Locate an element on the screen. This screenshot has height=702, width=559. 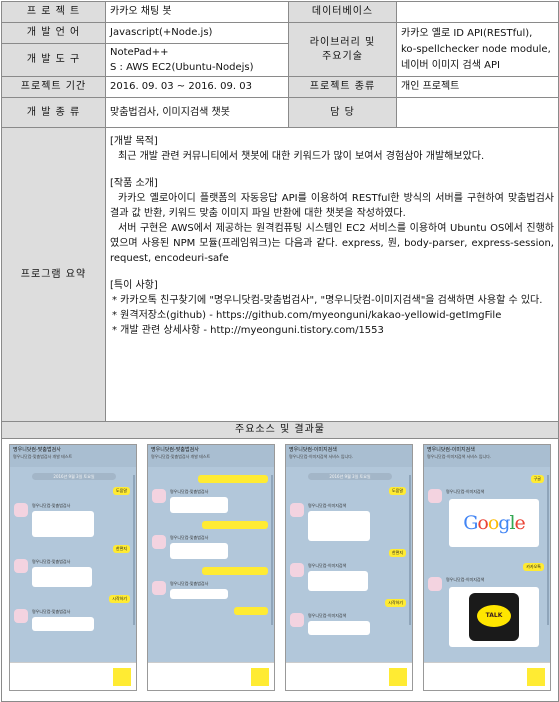
tools-value: NotePad++ S : AWS EC2(Ubuntu-Nodejs) is located at coordinates (197, 60).